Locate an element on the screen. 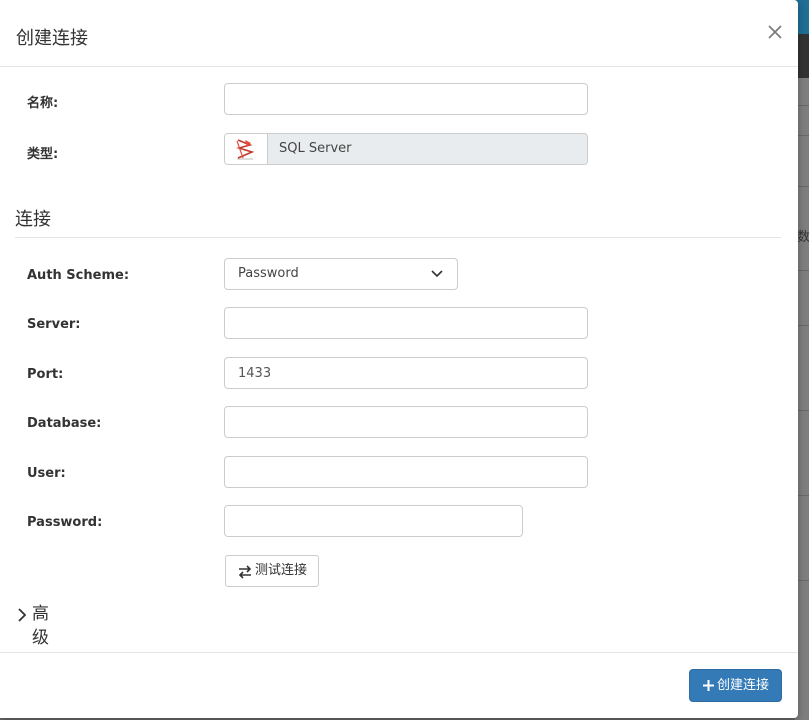 Image resolution: width=809 pixels, height=720 pixels. server-input is located at coordinates (406, 323).